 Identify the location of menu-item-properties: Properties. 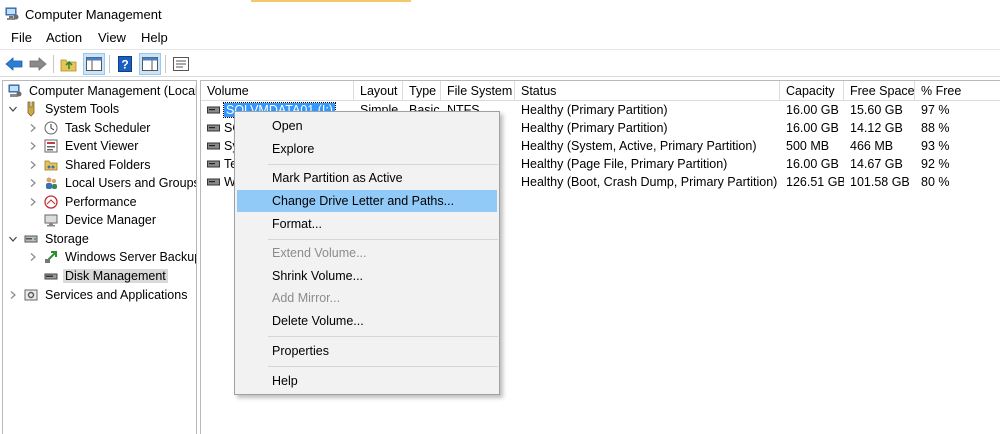
(367, 351).